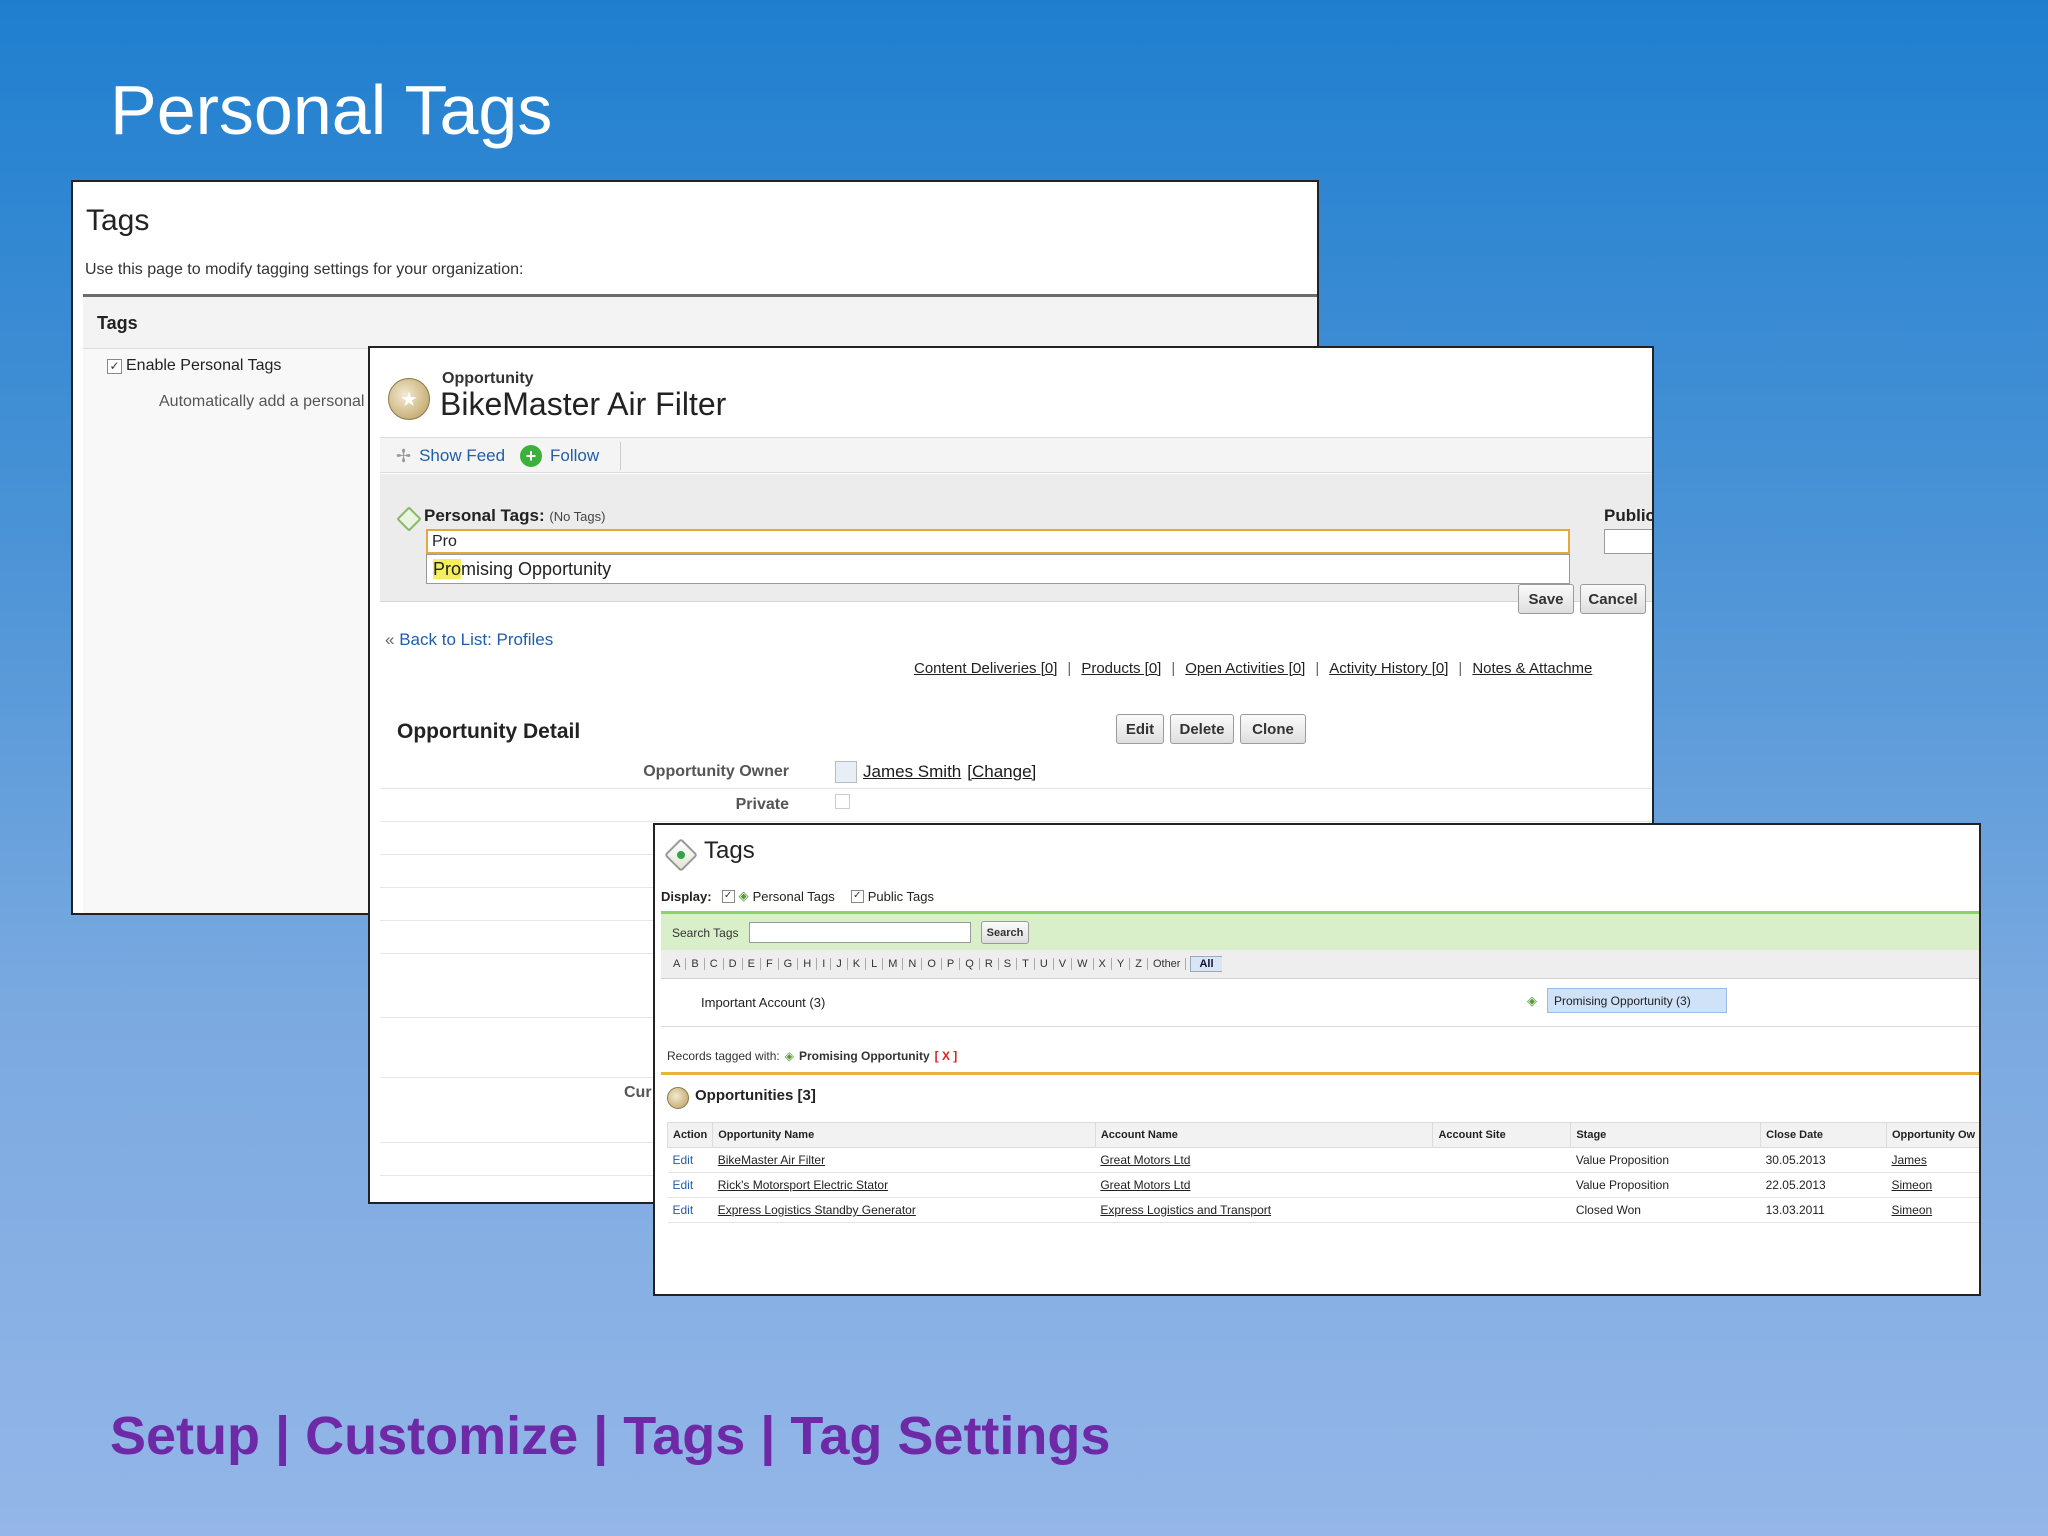  I want to click on alpha-letter: N, so click(913, 964).